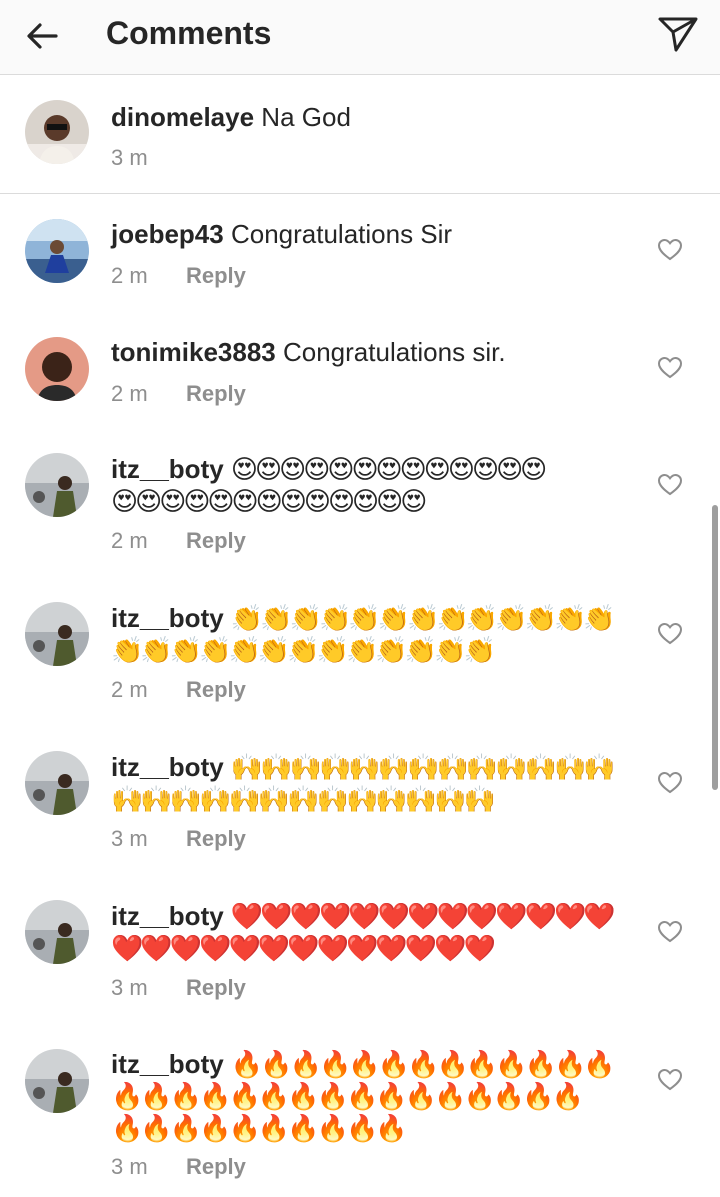 This screenshot has width=720, height=1197. Describe the element at coordinates (373, 485) in the screenshot. I see `comment-text: itz__boty 😍😍😍😍😍😍😍😍😍😍😍😍😍 😍😍😍😍😍😍😍😍😍😍😍😍😍` at that location.